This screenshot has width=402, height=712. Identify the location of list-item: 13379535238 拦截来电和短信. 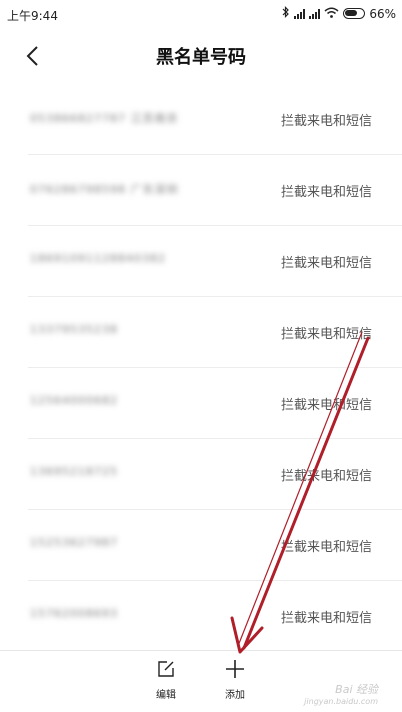
(201, 332).